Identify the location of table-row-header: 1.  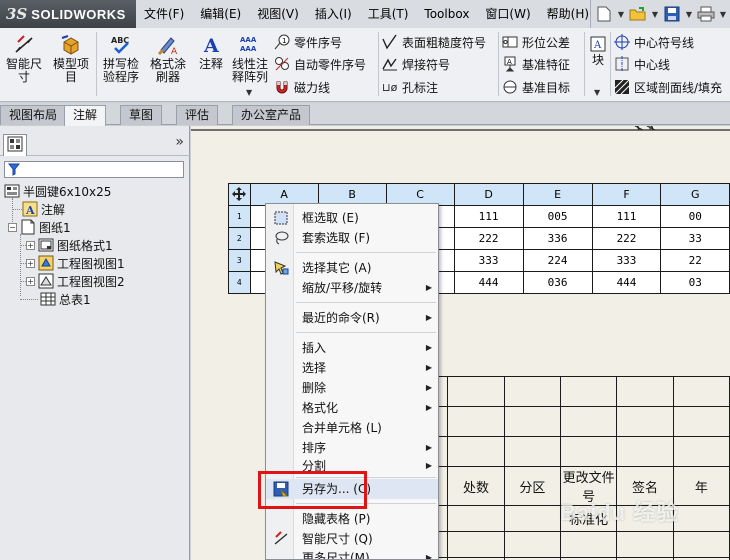
(239, 216).